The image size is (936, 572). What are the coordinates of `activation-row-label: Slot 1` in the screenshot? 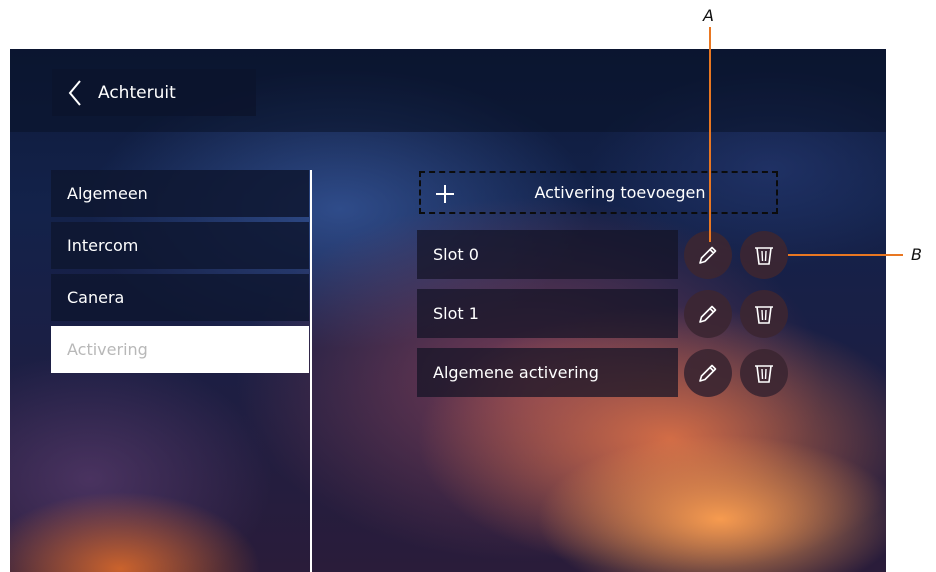 It's located at (456, 313).